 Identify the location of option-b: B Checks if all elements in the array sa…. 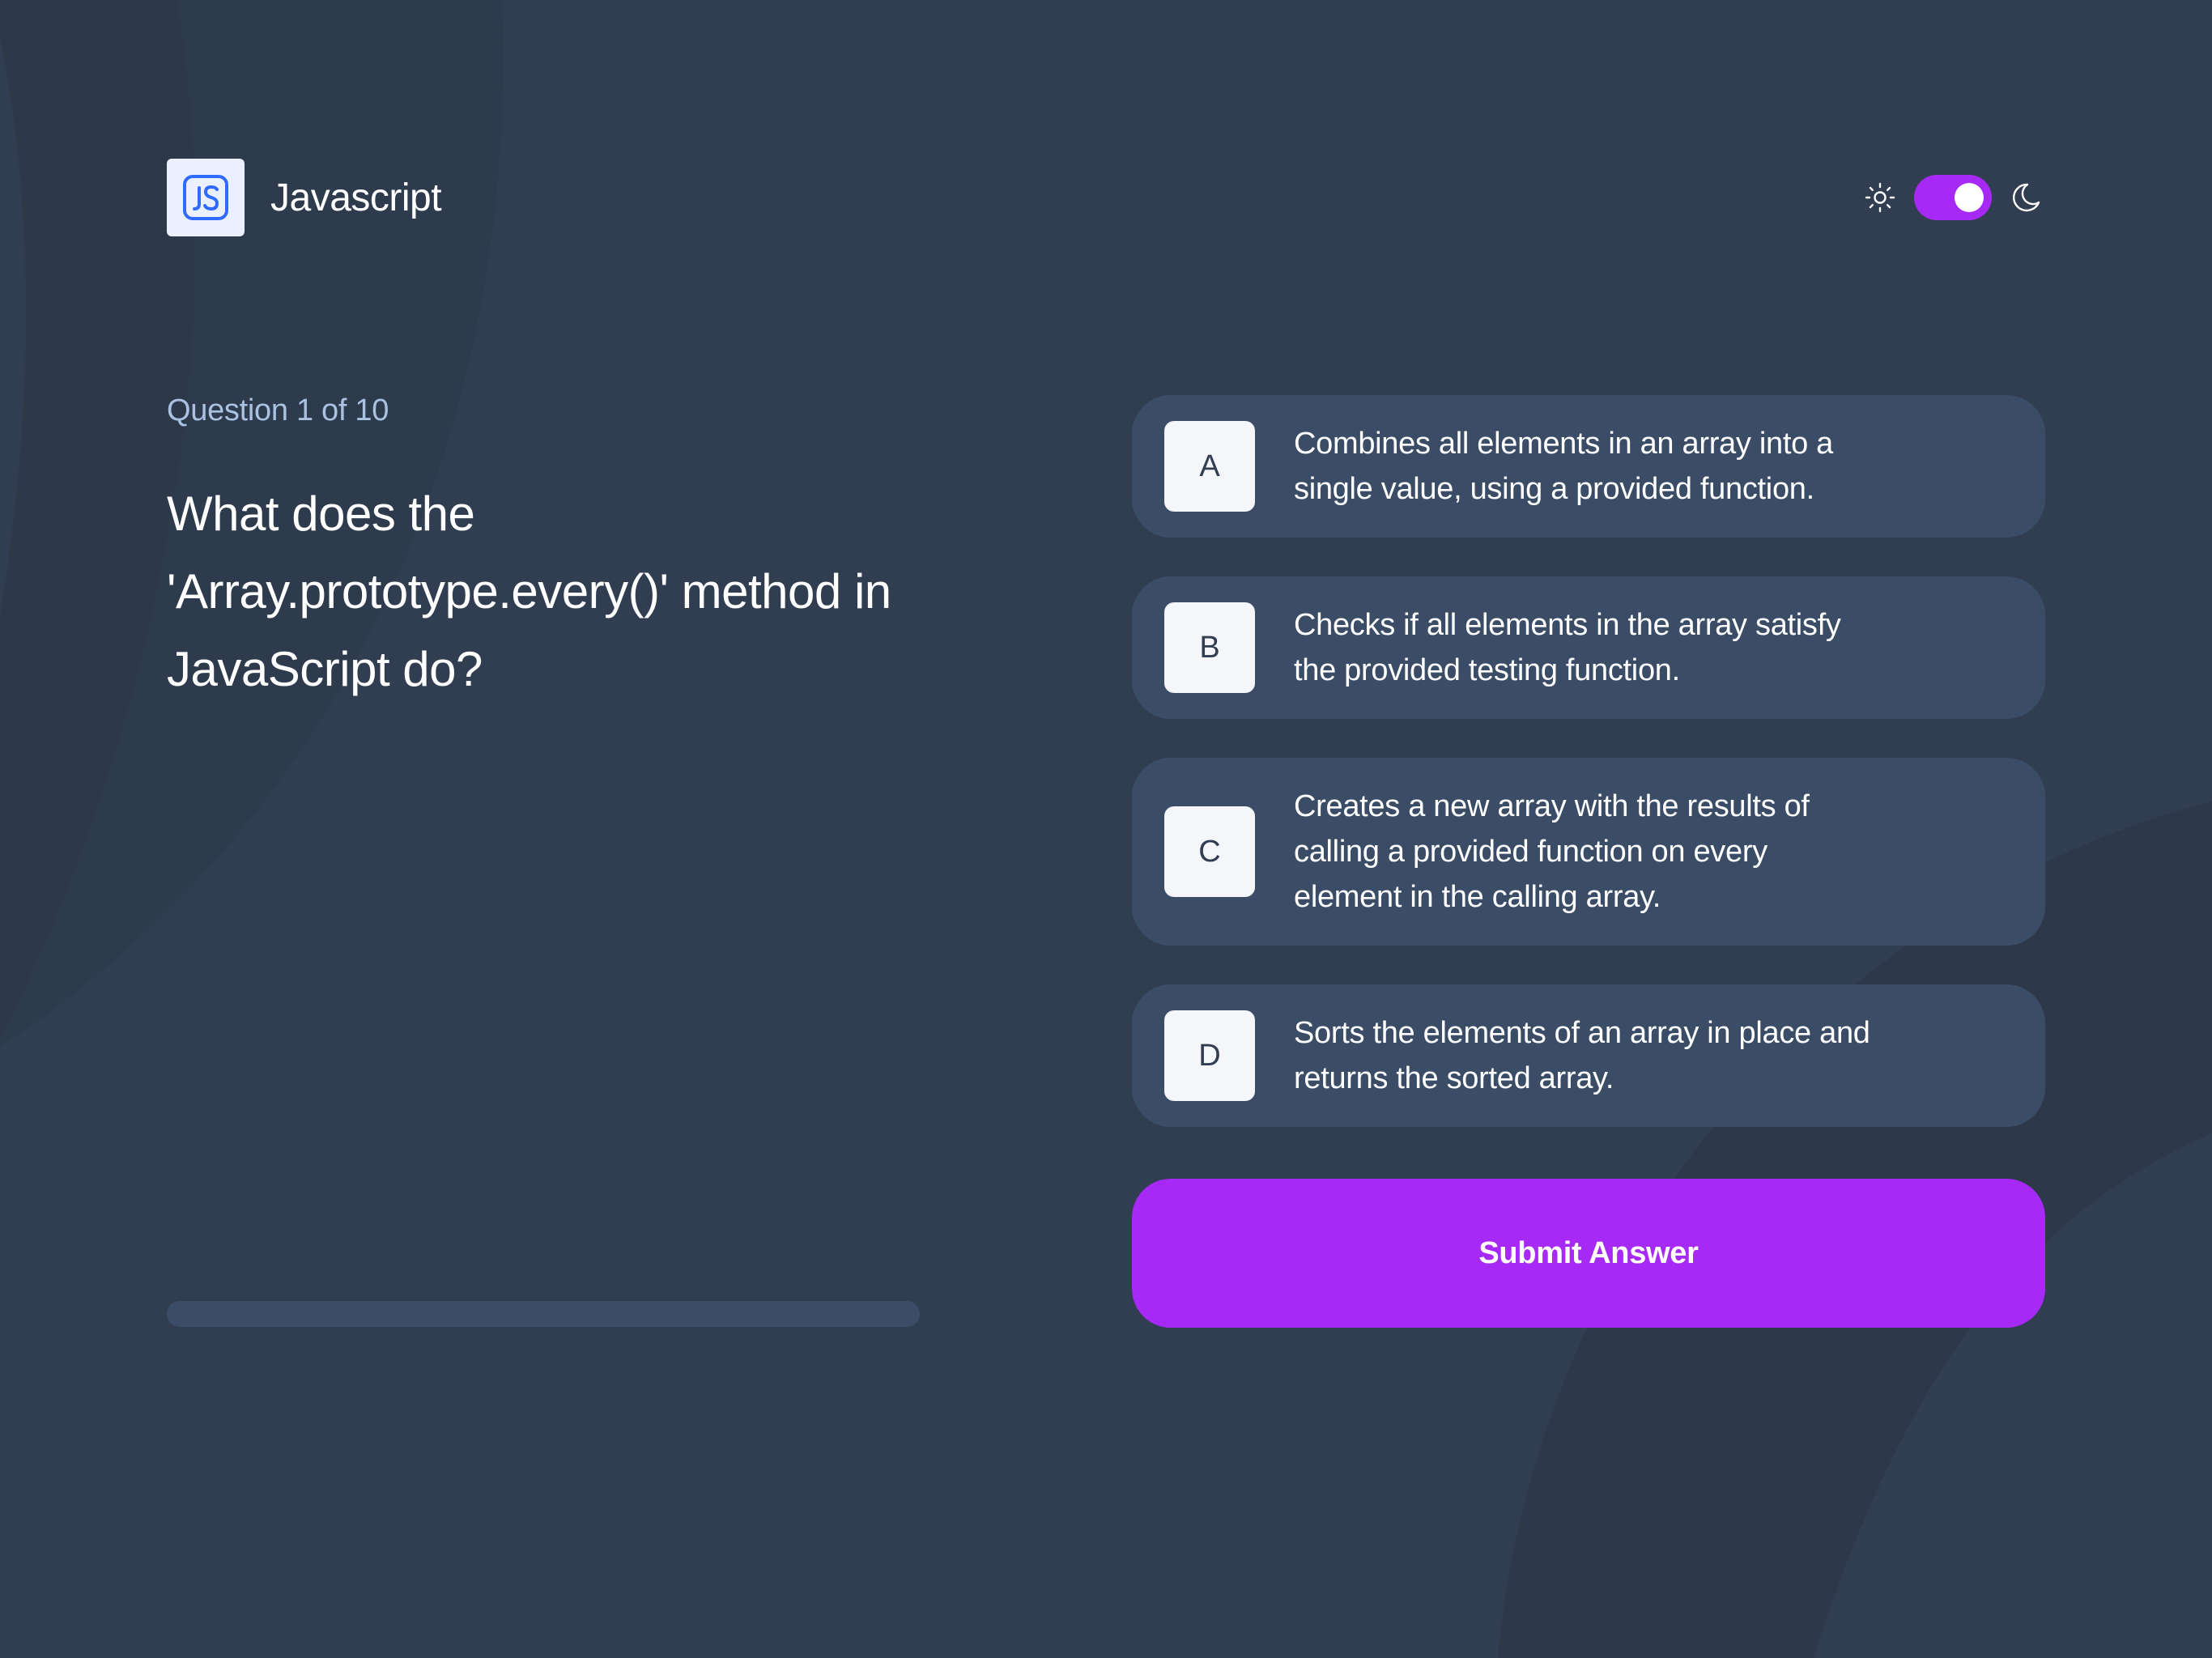
(1589, 647).